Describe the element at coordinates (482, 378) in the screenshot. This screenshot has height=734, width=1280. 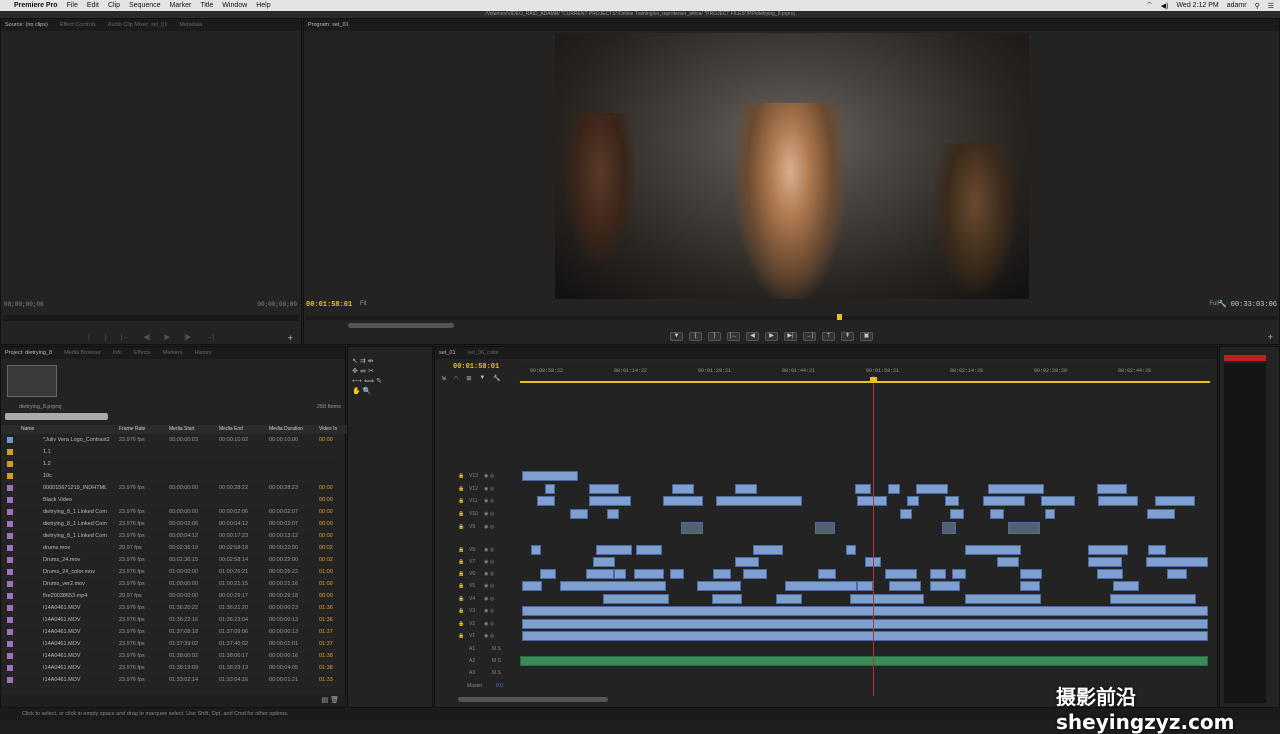
I see `add-marker-tl-icon: ▼` at that location.